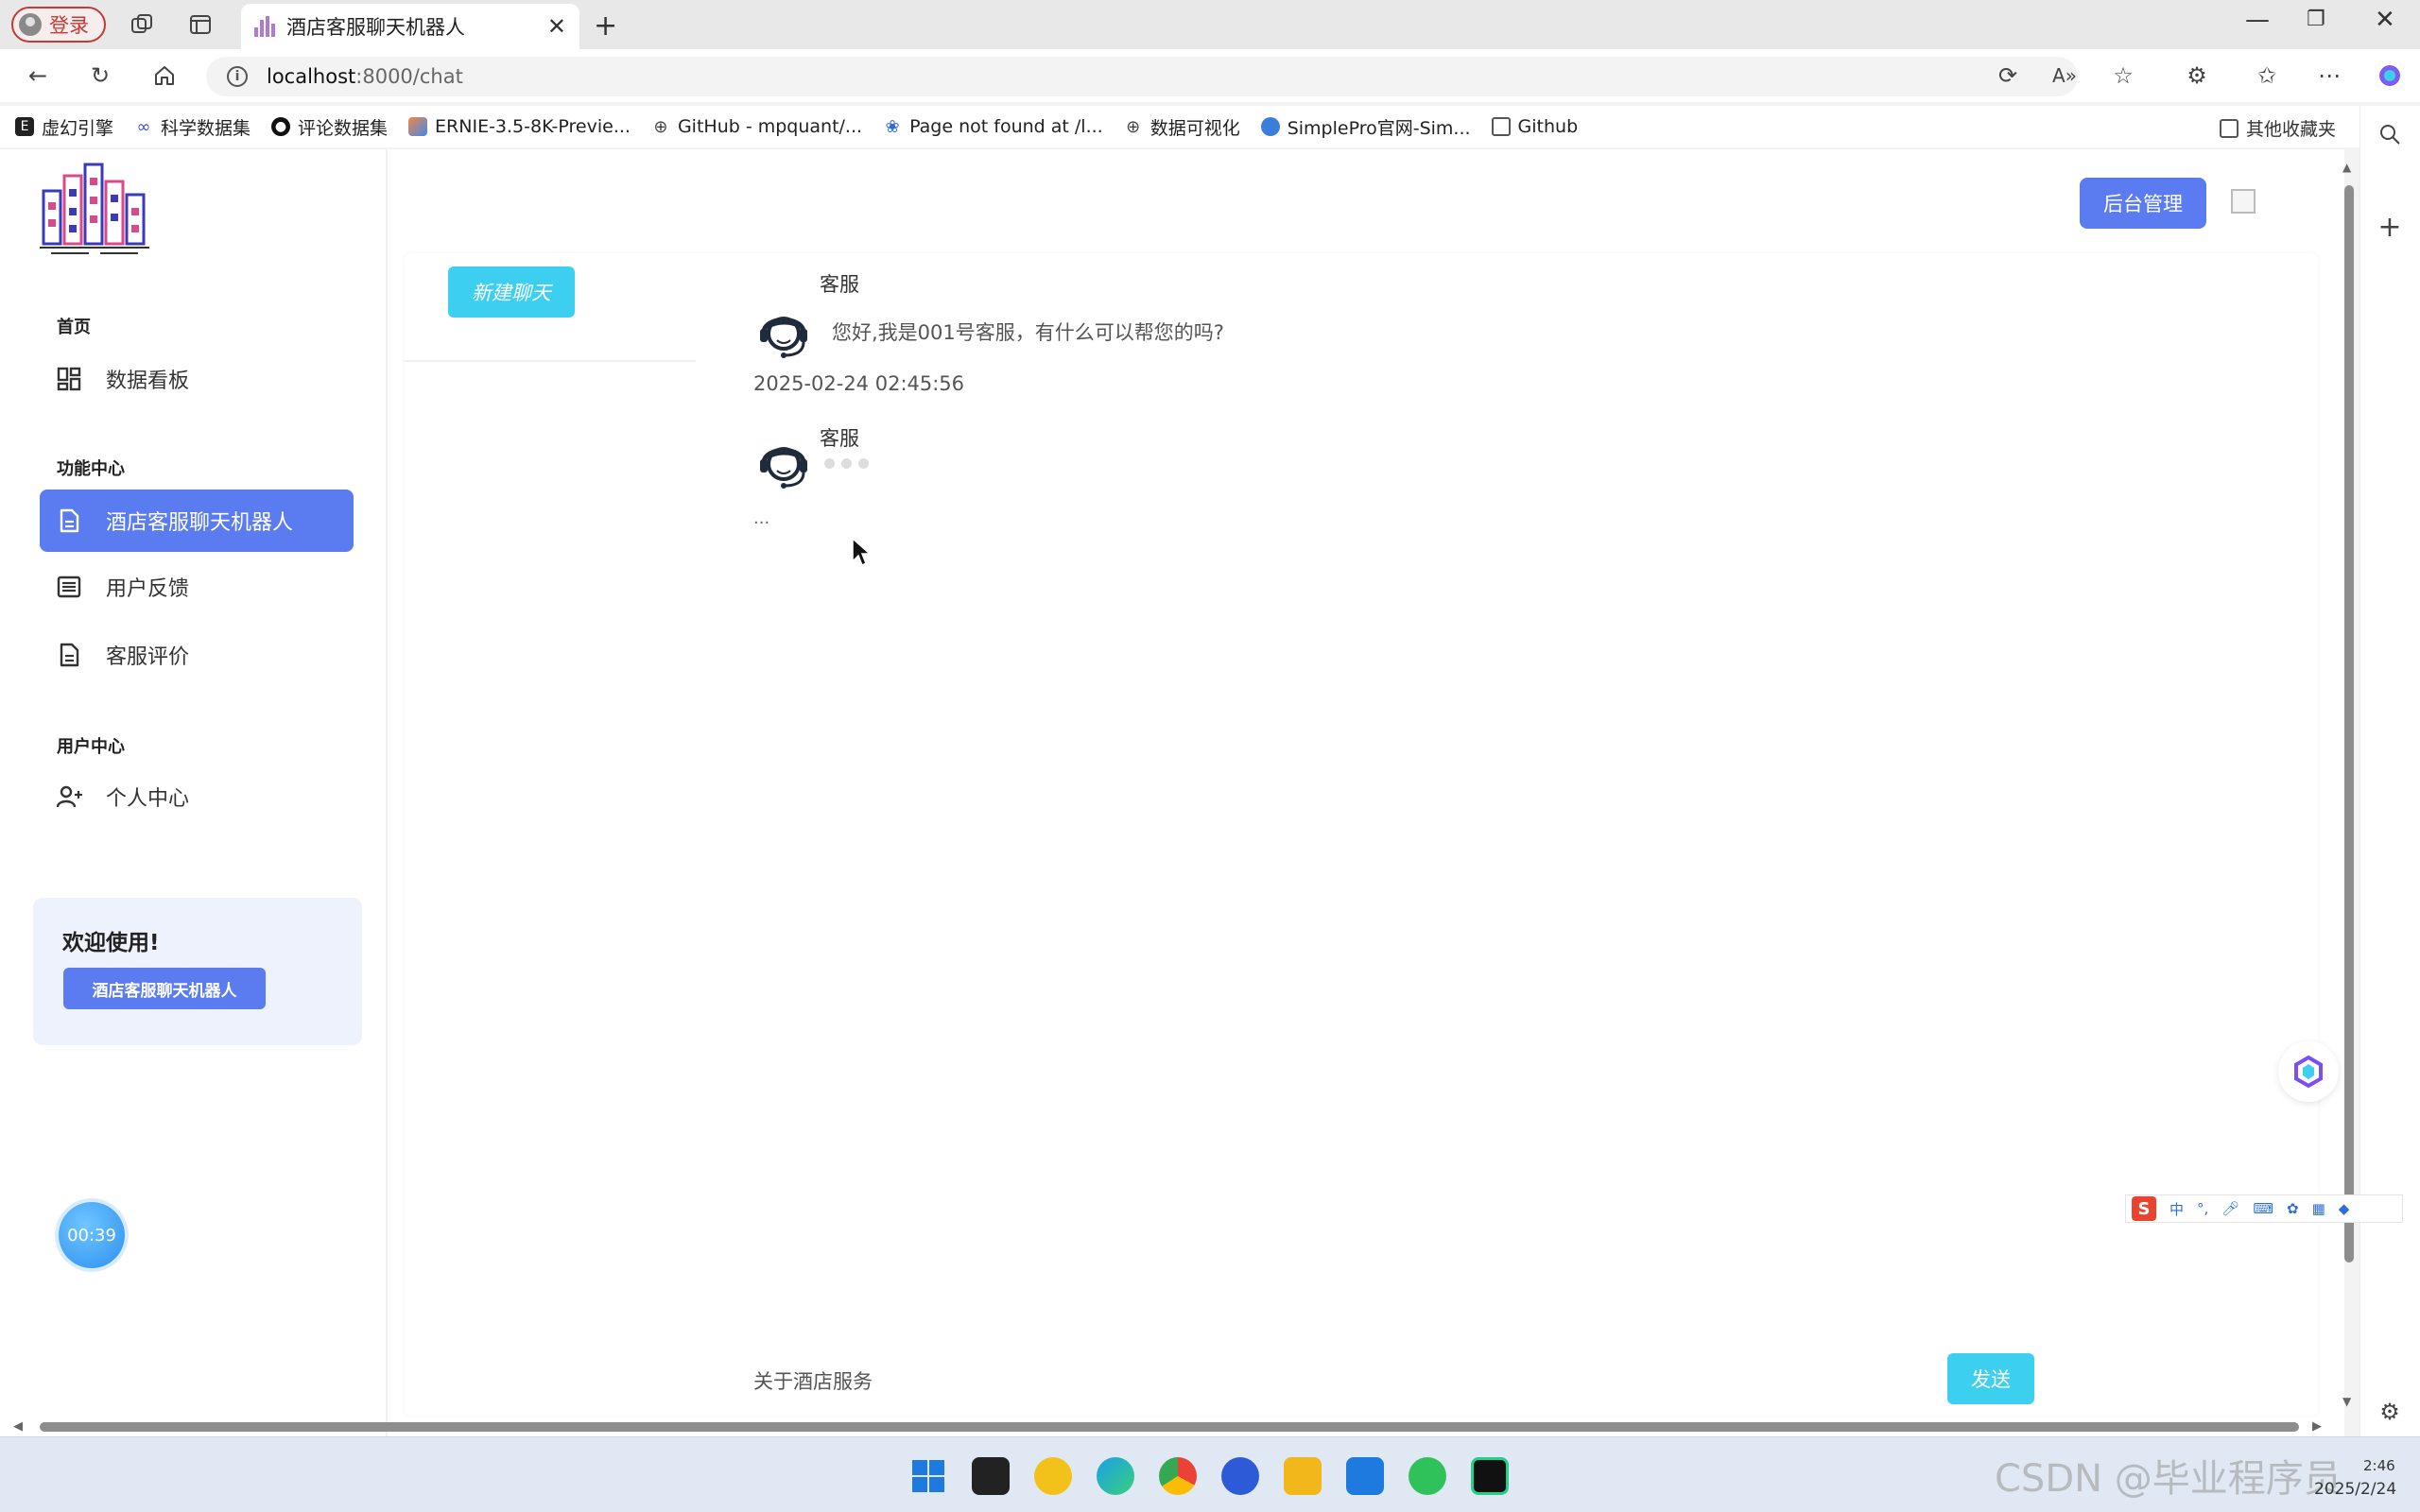 The width and height of the screenshot is (2420, 1512). Describe the element at coordinates (2346, 167) in the screenshot. I see `scroll-up-icon: ▲` at that location.